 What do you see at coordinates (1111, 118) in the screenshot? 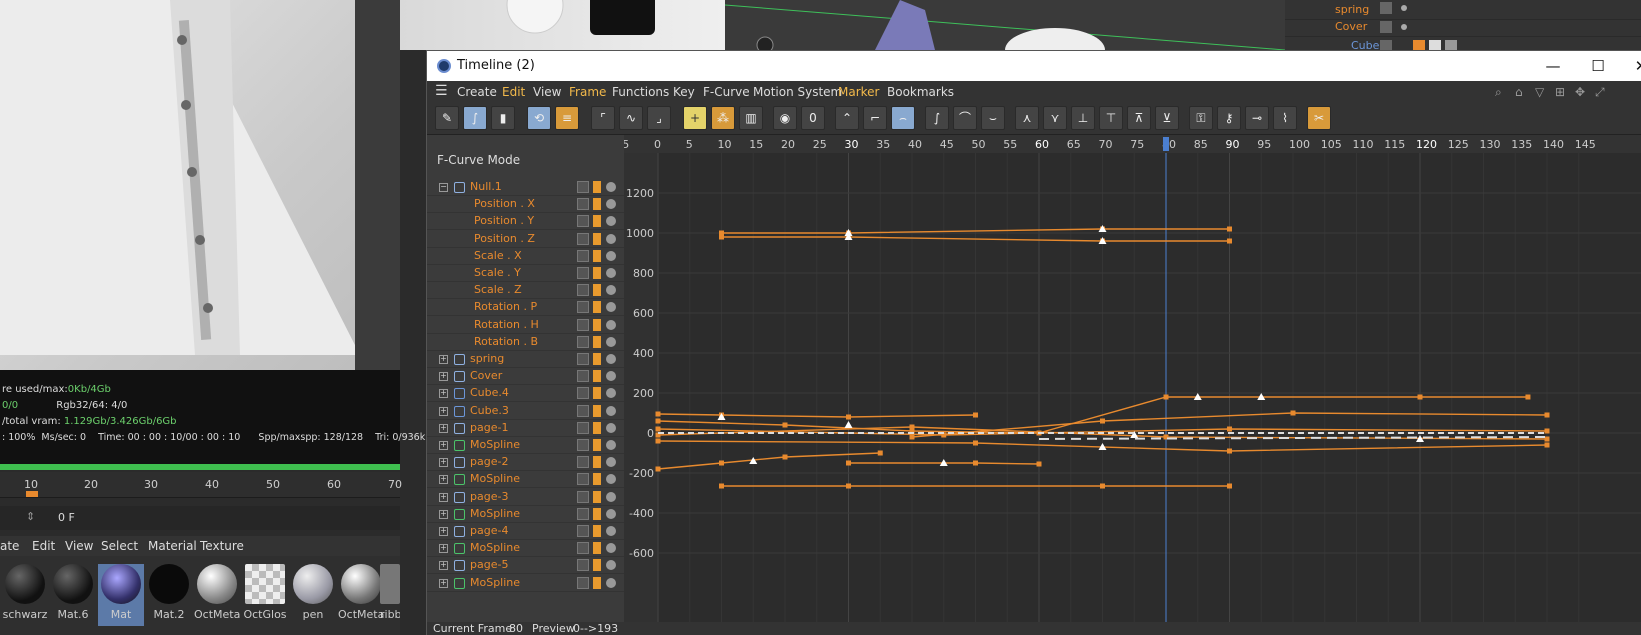
I see `lock-tangent-length-icon: ⊤` at bounding box center [1111, 118].